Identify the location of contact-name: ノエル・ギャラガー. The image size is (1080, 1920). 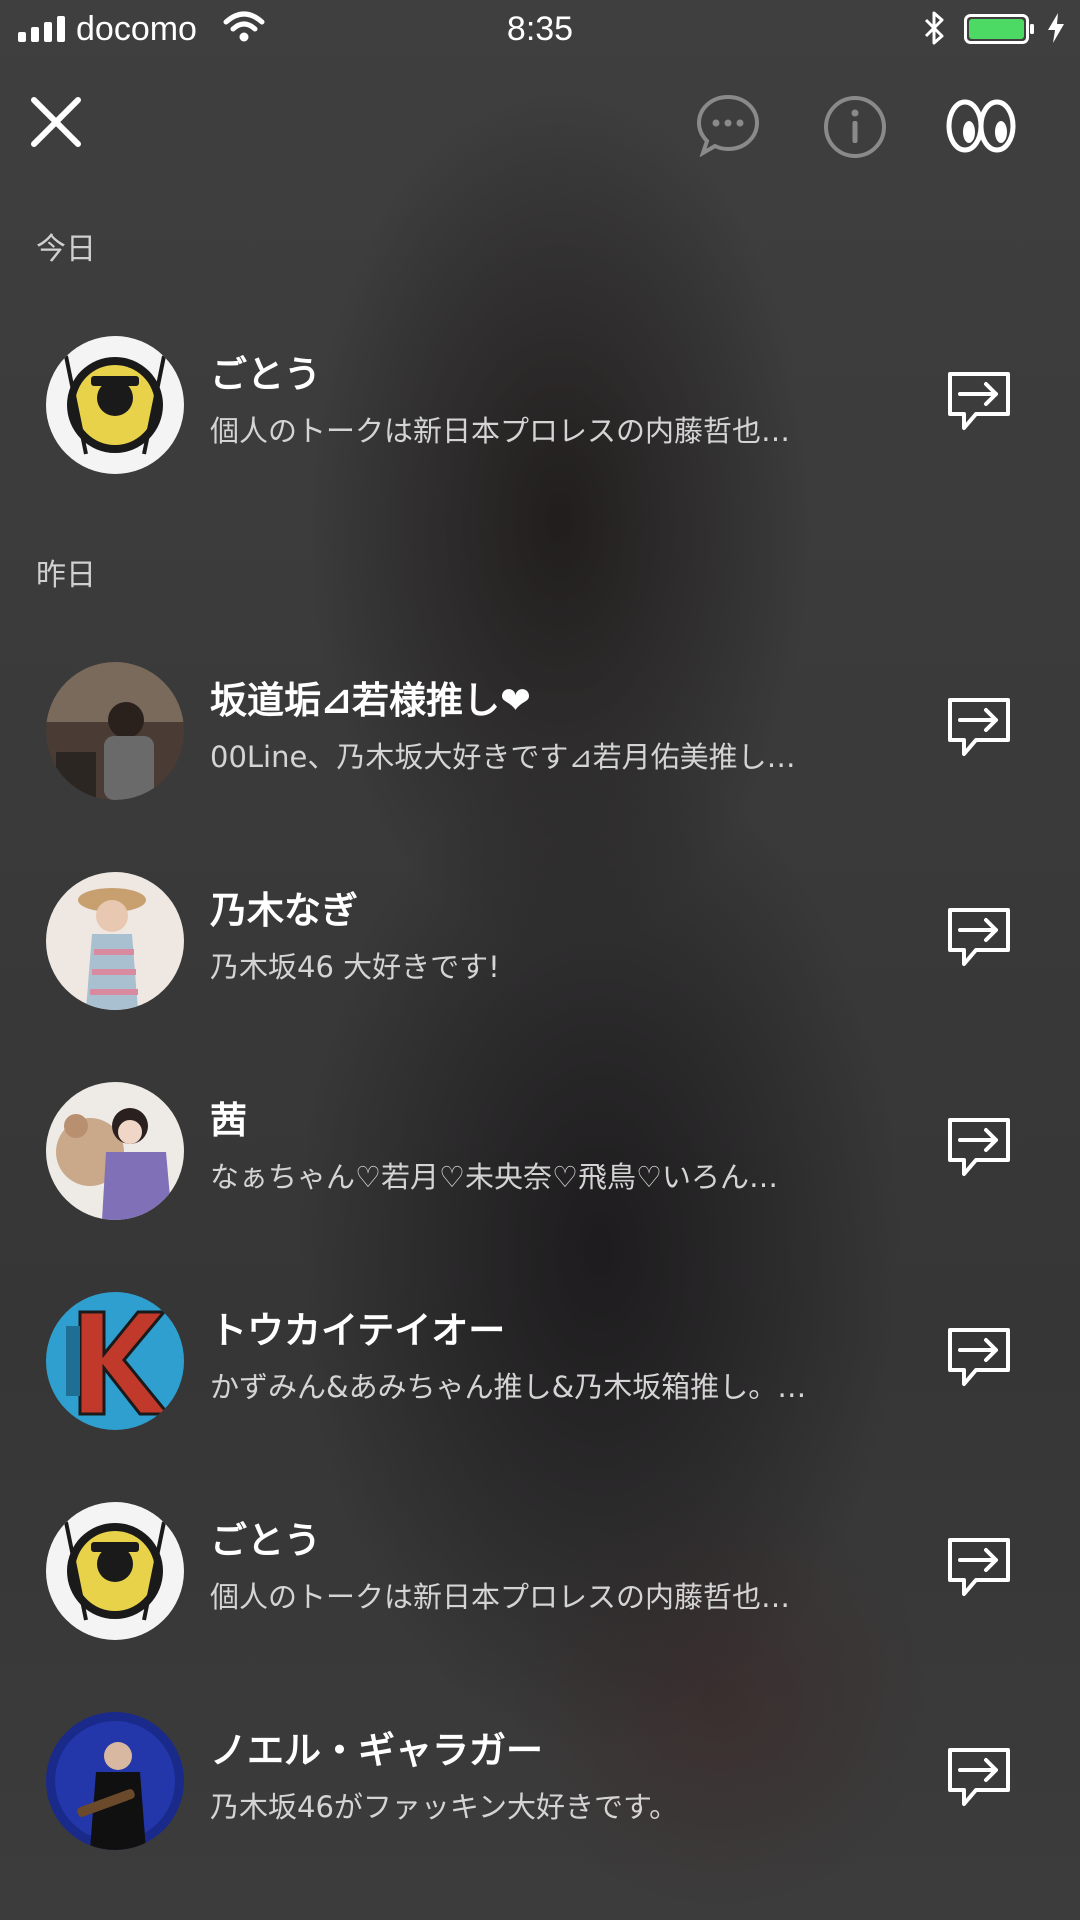
(376, 1750).